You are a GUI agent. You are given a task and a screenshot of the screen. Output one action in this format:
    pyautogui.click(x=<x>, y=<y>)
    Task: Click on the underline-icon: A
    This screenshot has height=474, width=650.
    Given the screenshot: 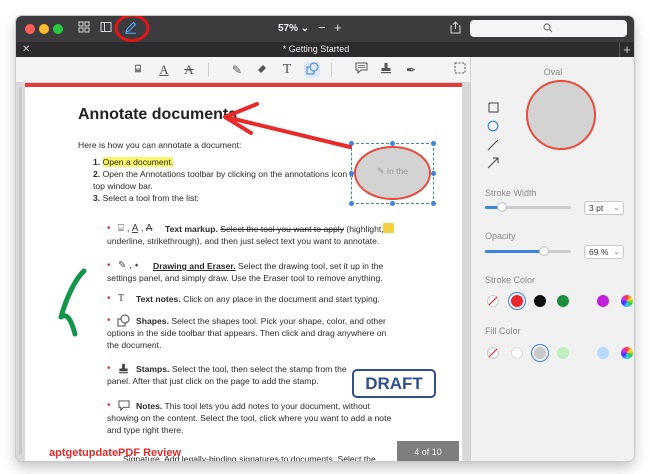 What is the action you would take?
    pyautogui.click(x=164, y=70)
    